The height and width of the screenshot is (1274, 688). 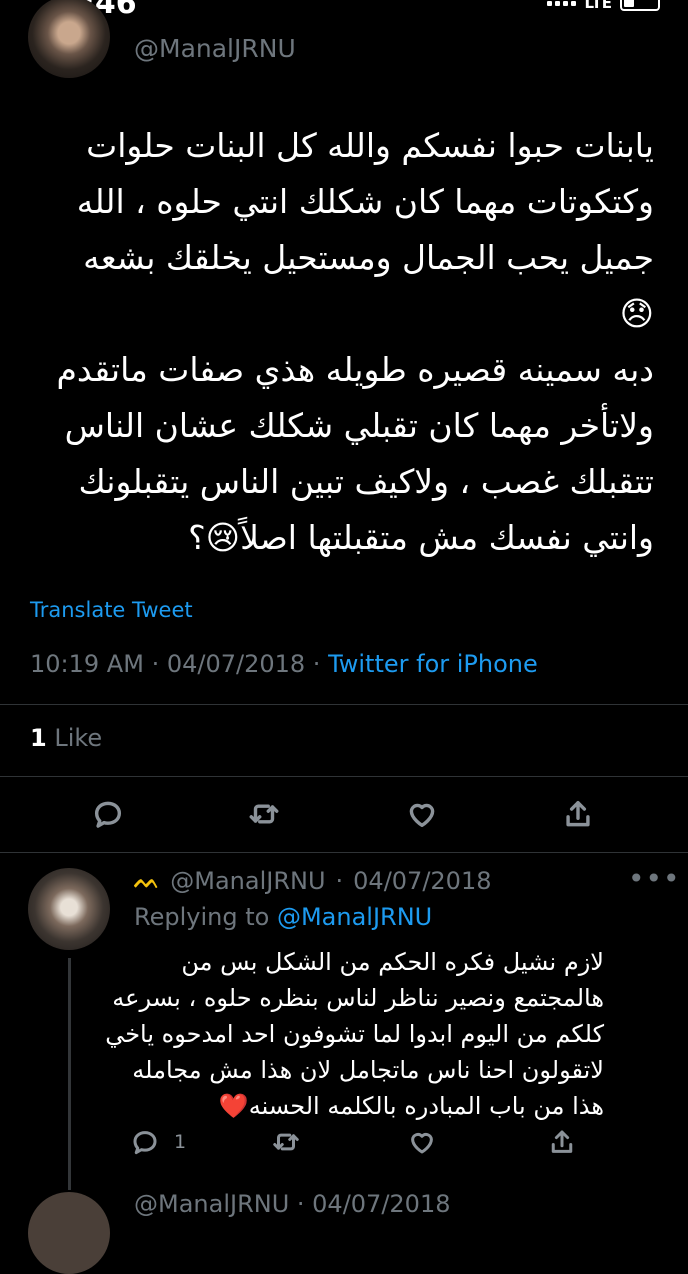 I want to click on reply-share-button, so click(x=562, y=1142).